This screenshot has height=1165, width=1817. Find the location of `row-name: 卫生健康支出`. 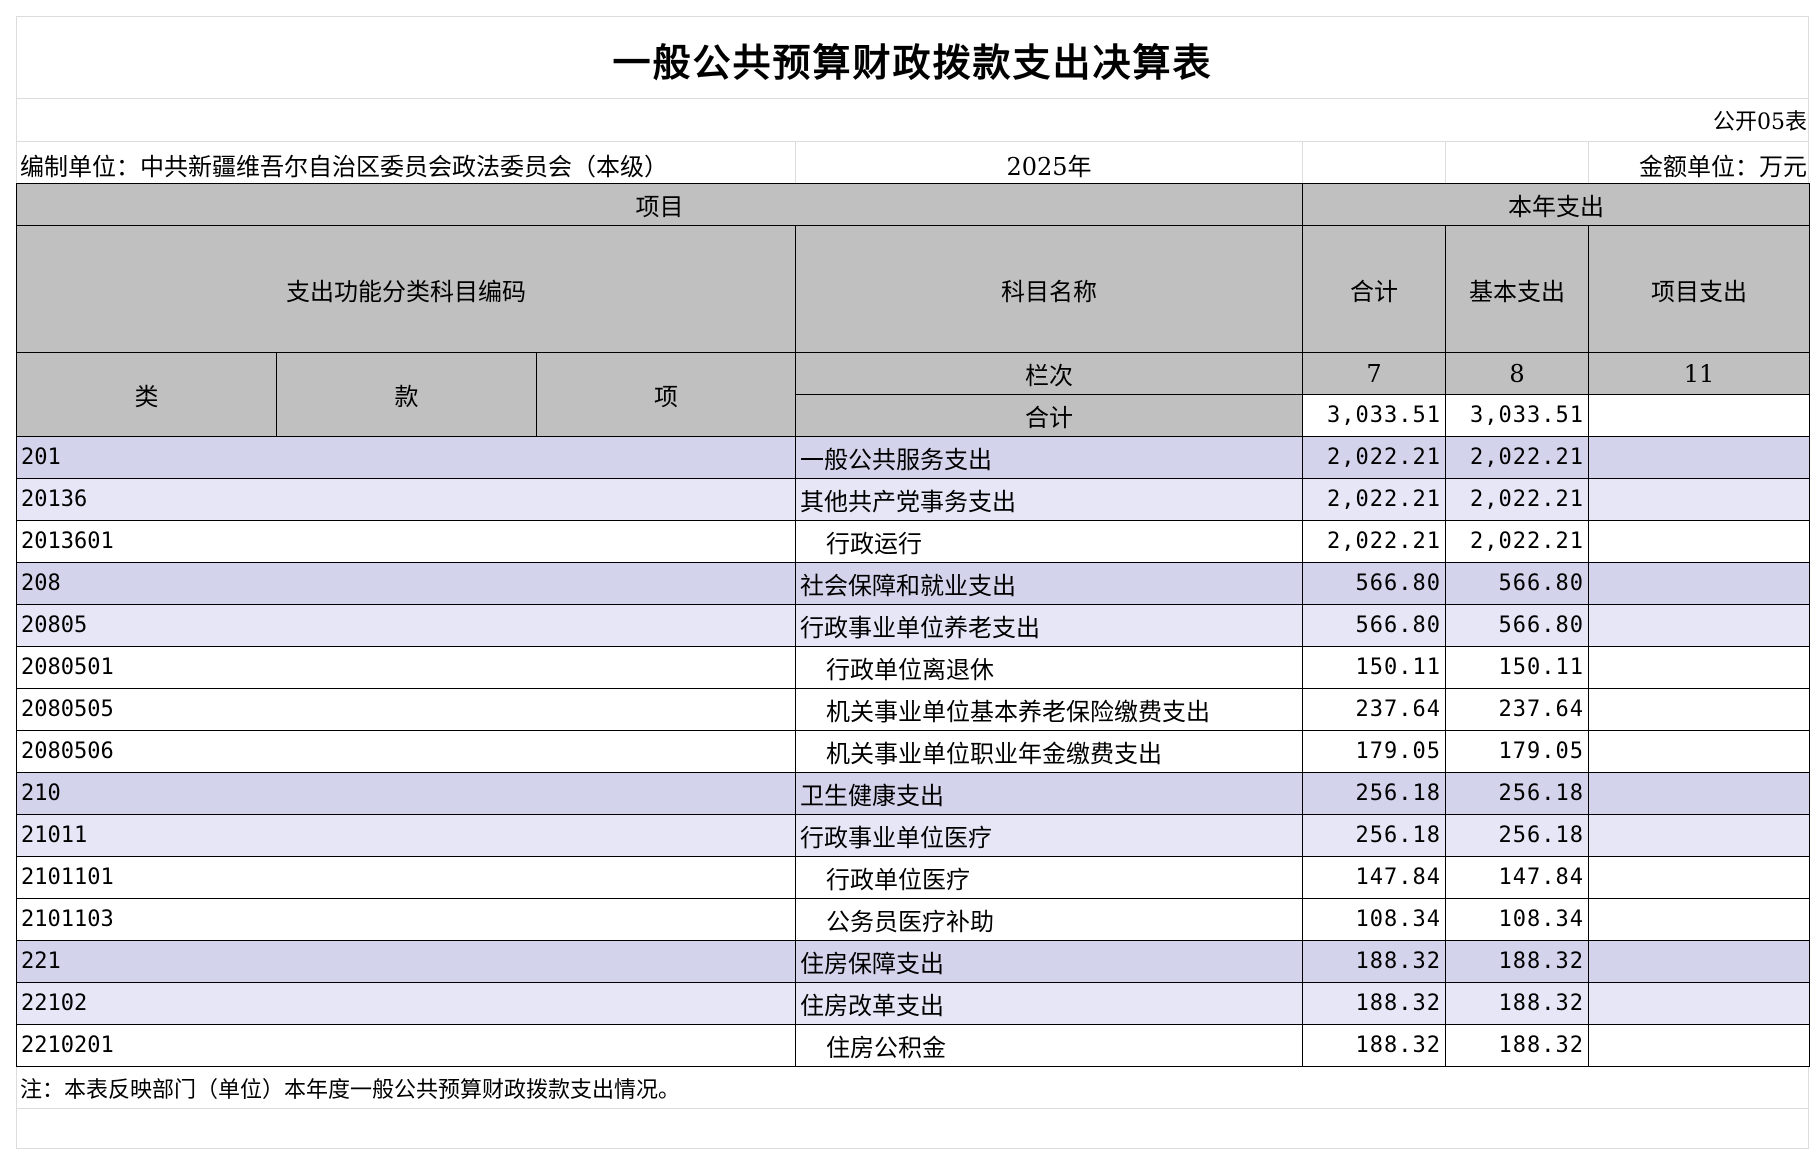

row-name: 卫生健康支出 is located at coordinates (1049, 793).